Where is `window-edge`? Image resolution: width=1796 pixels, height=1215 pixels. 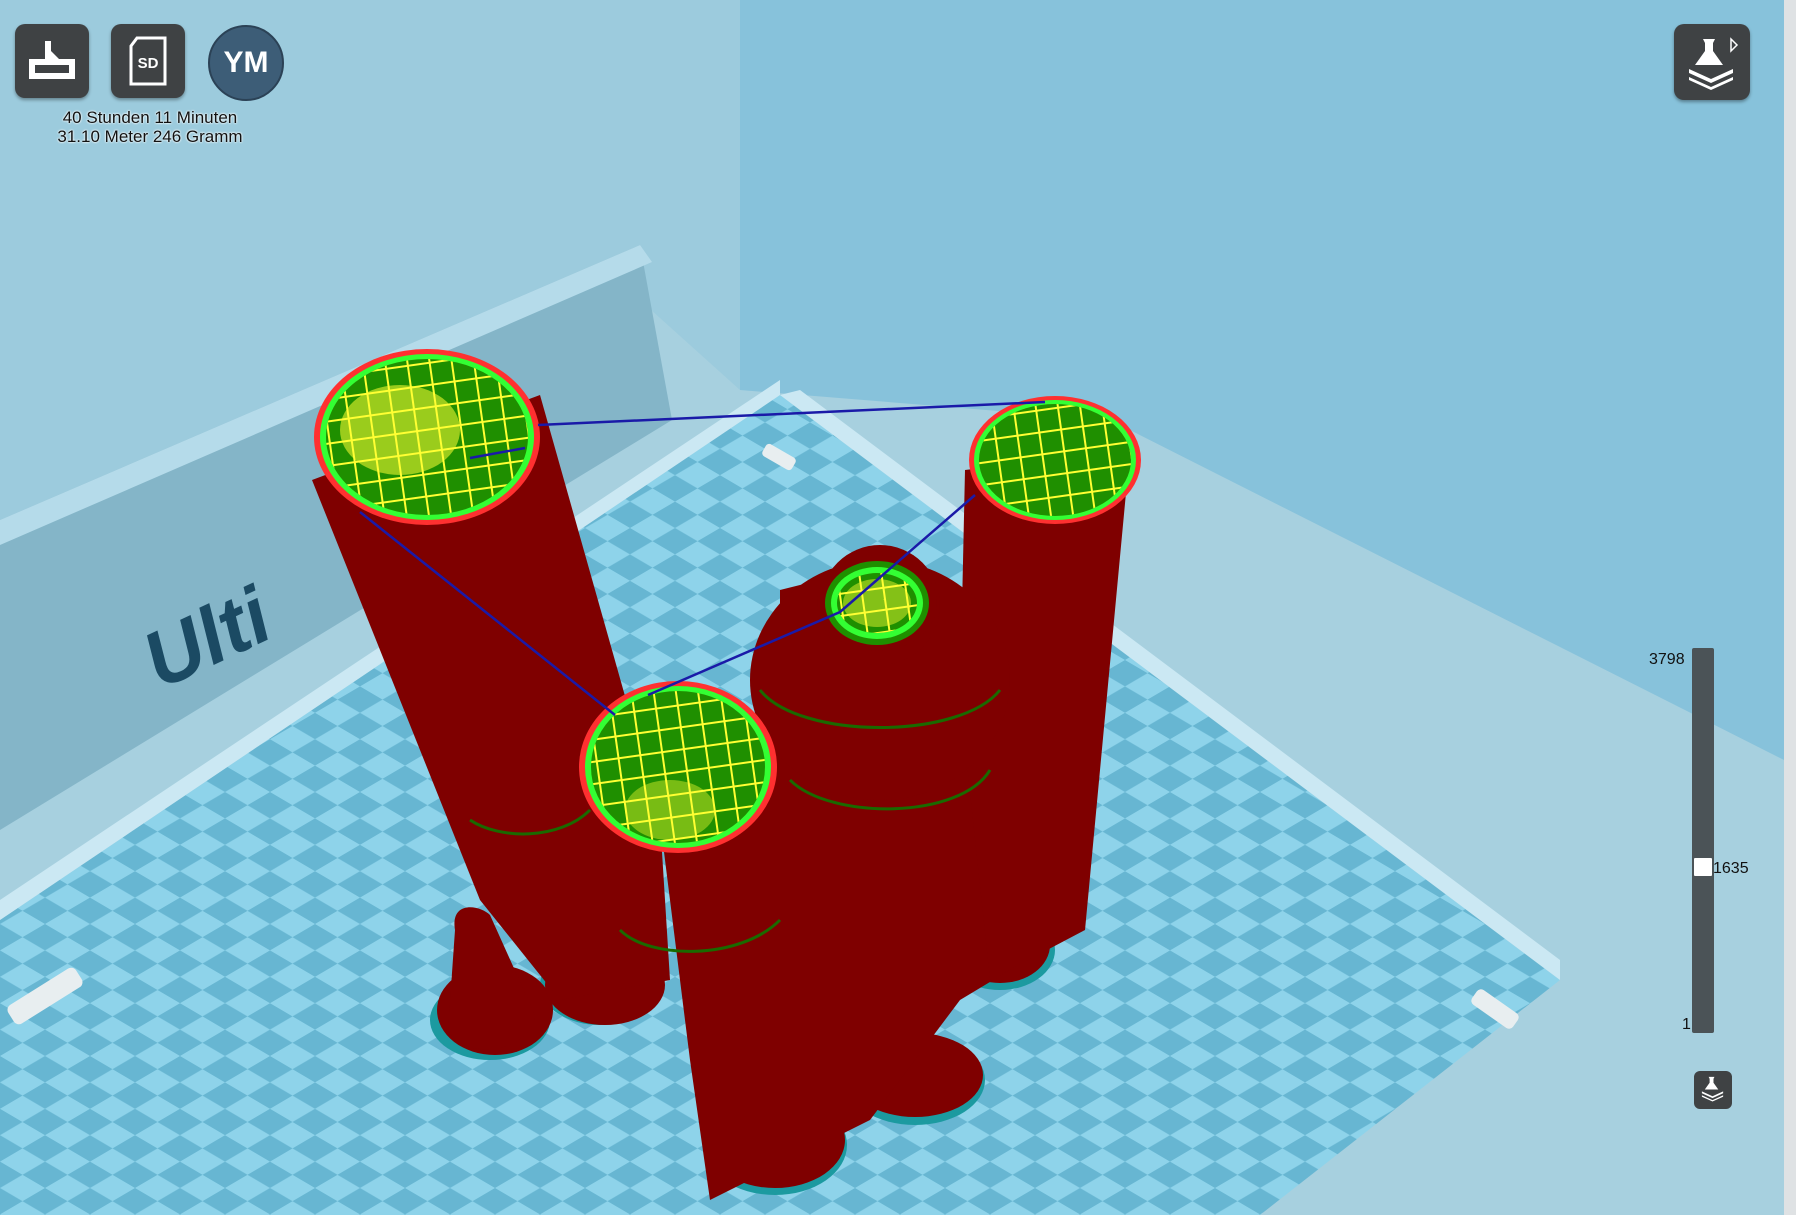
window-edge is located at coordinates (1790, 607).